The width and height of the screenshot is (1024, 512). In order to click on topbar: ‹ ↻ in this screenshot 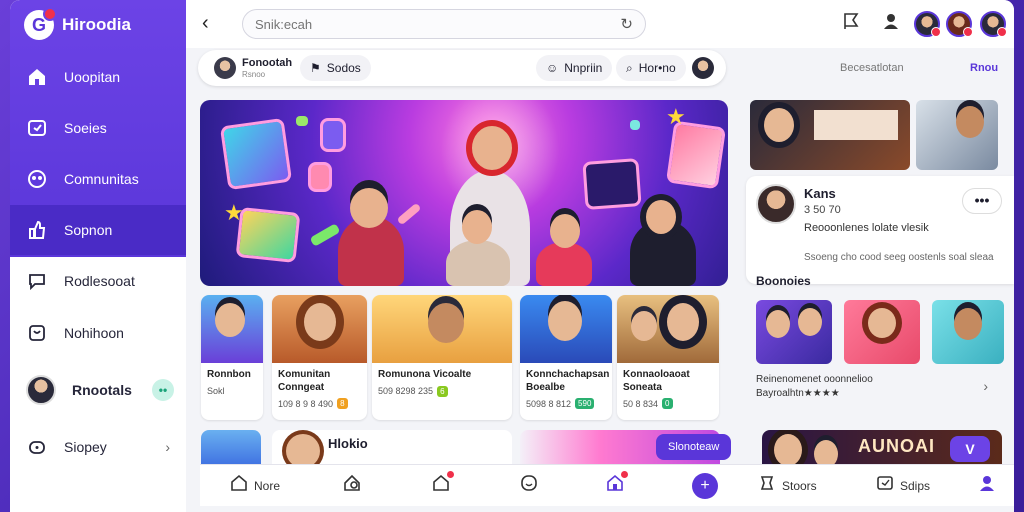, I will do `click(600, 24)`.